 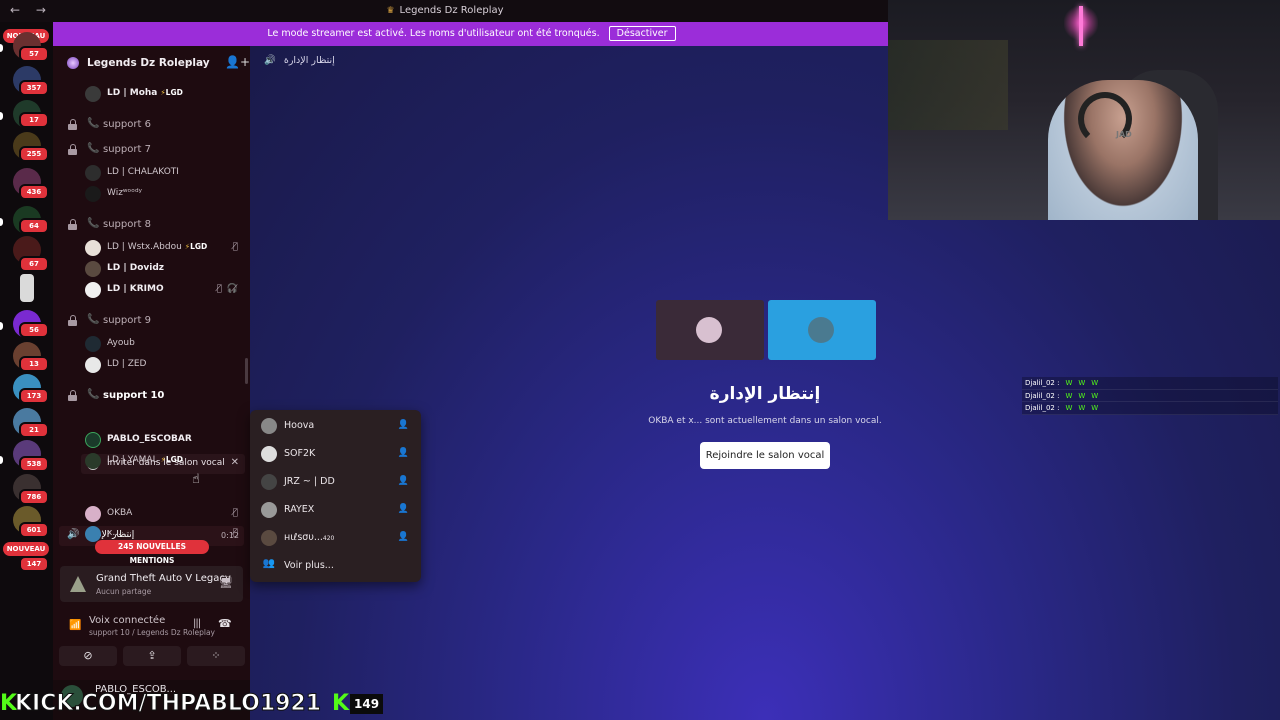 I want to click on voice-connected-title: Voix connectée, so click(x=127, y=620).